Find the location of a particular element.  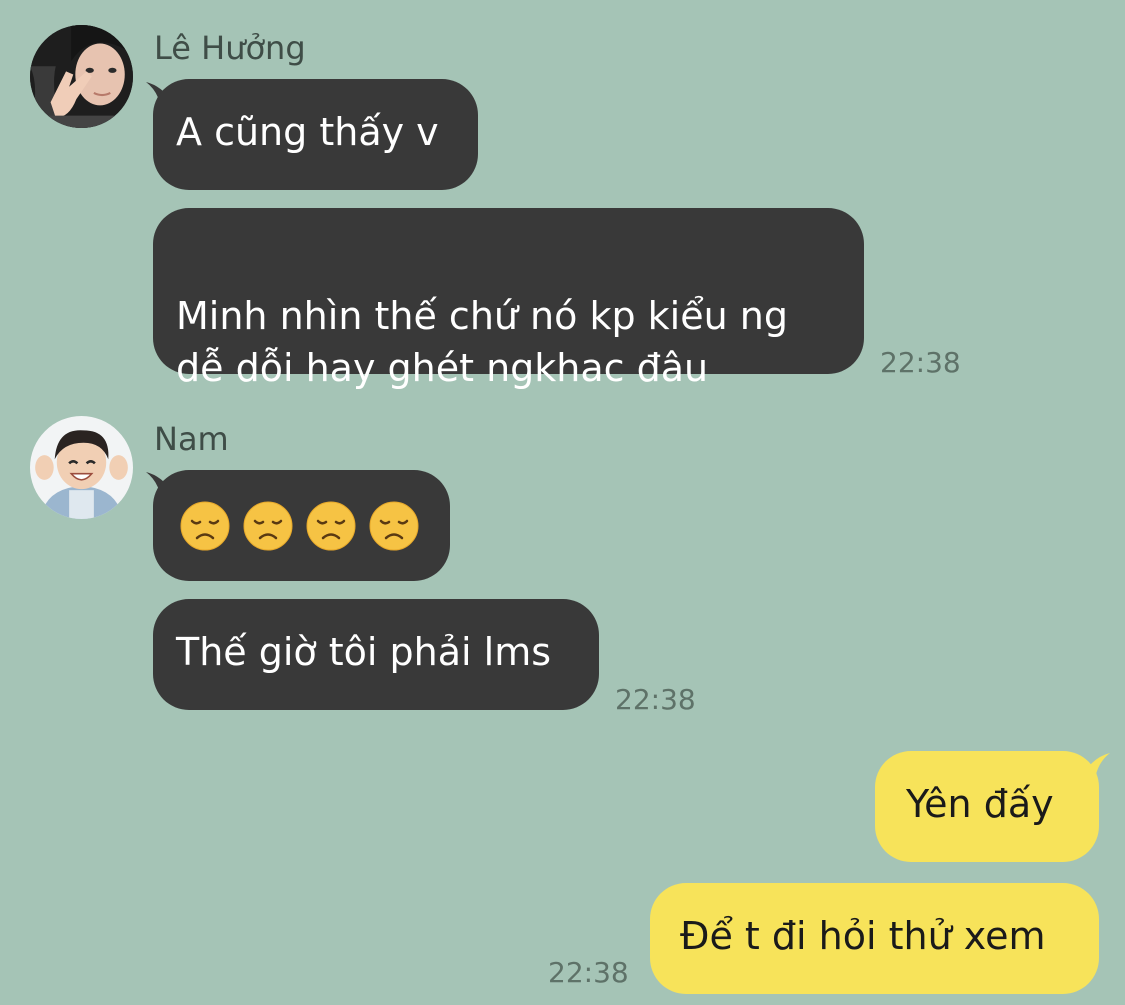

message-bubble: Để t đi hỏi thử xem is located at coordinates (874, 938).